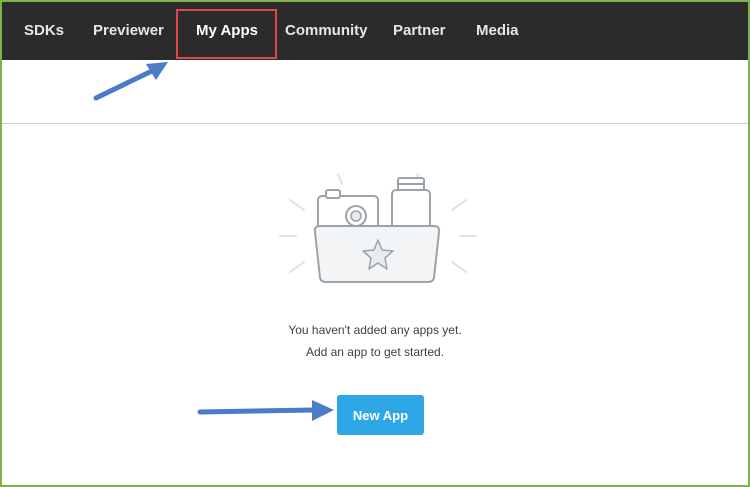  I want to click on annotation-arrow-up-icon, so click(130, 81).